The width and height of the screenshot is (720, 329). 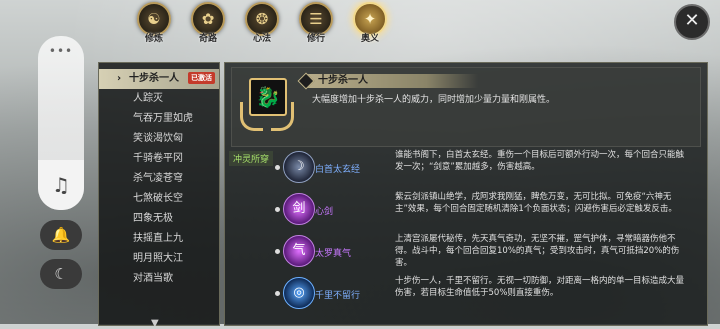 What do you see at coordinates (159, 179) in the screenshot?
I see `skill-list-item: 杀气凌苍穹` at bounding box center [159, 179].